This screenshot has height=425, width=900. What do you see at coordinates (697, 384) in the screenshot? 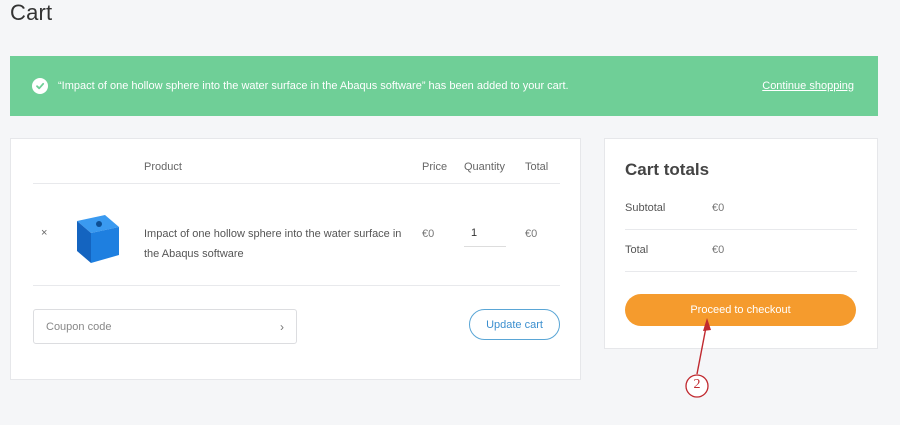
I see `annotation-step-label: 2` at bounding box center [697, 384].